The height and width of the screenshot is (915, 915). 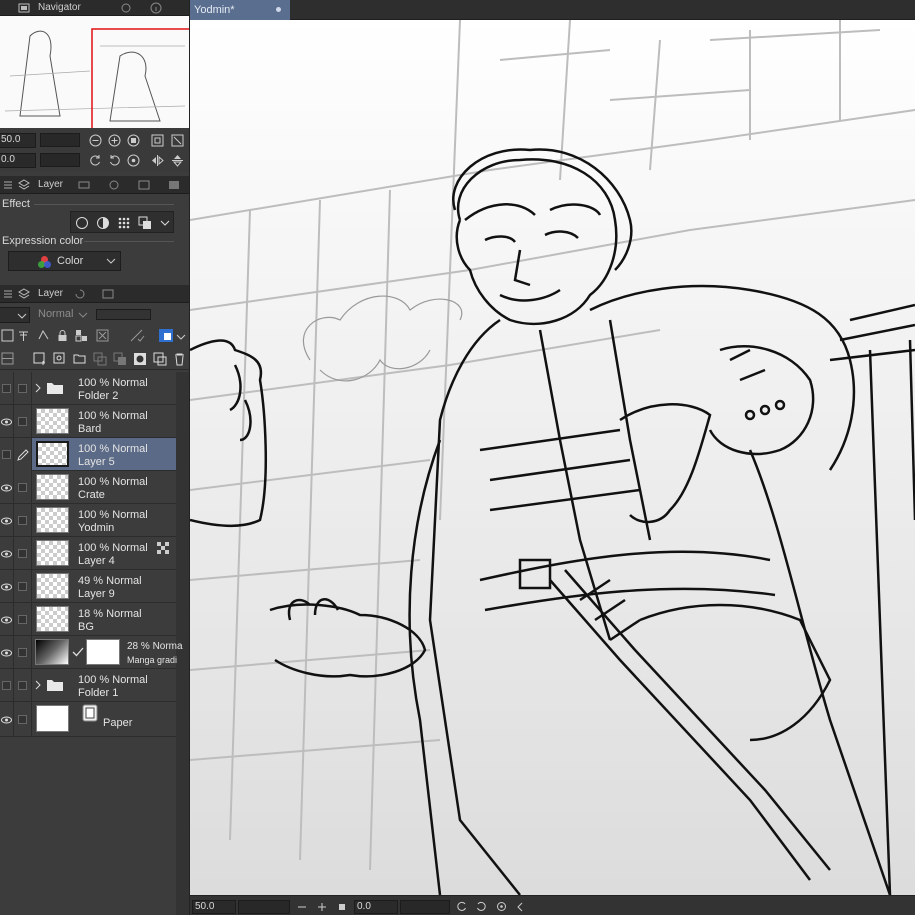 What do you see at coordinates (123, 314) in the screenshot?
I see `opacity-slider` at bounding box center [123, 314].